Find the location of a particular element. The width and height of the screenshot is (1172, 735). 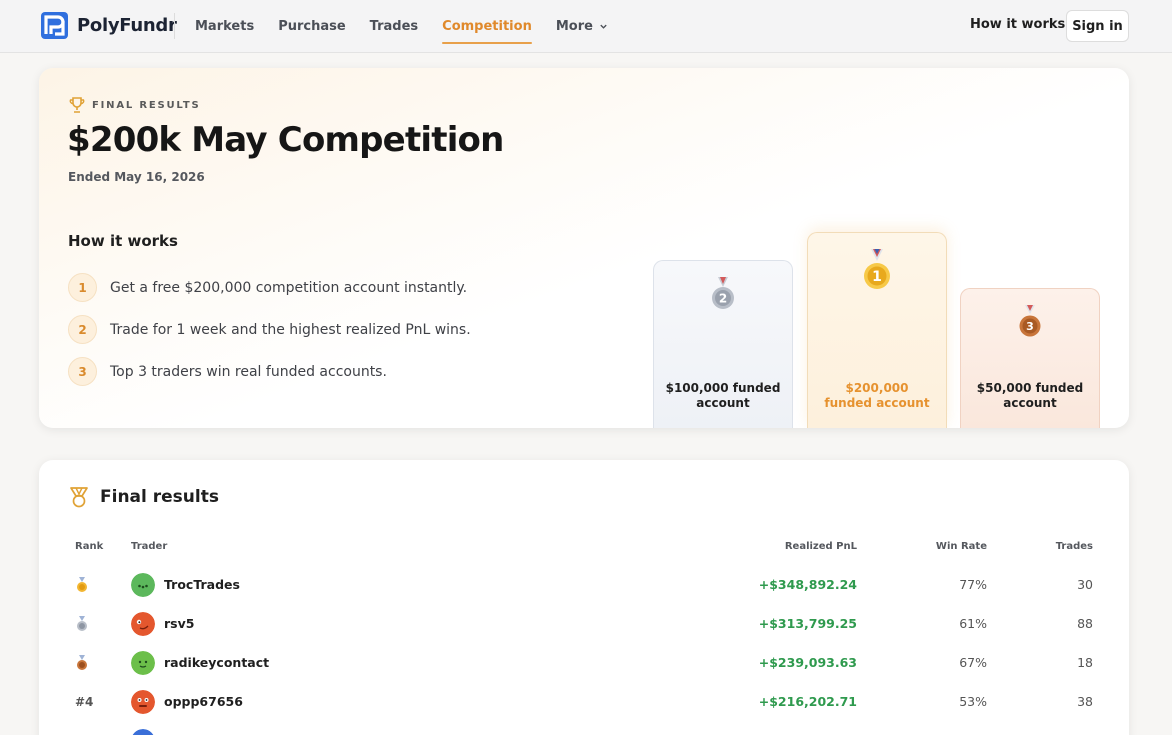

trades-value: 30 is located at coordinates (1085, 584).